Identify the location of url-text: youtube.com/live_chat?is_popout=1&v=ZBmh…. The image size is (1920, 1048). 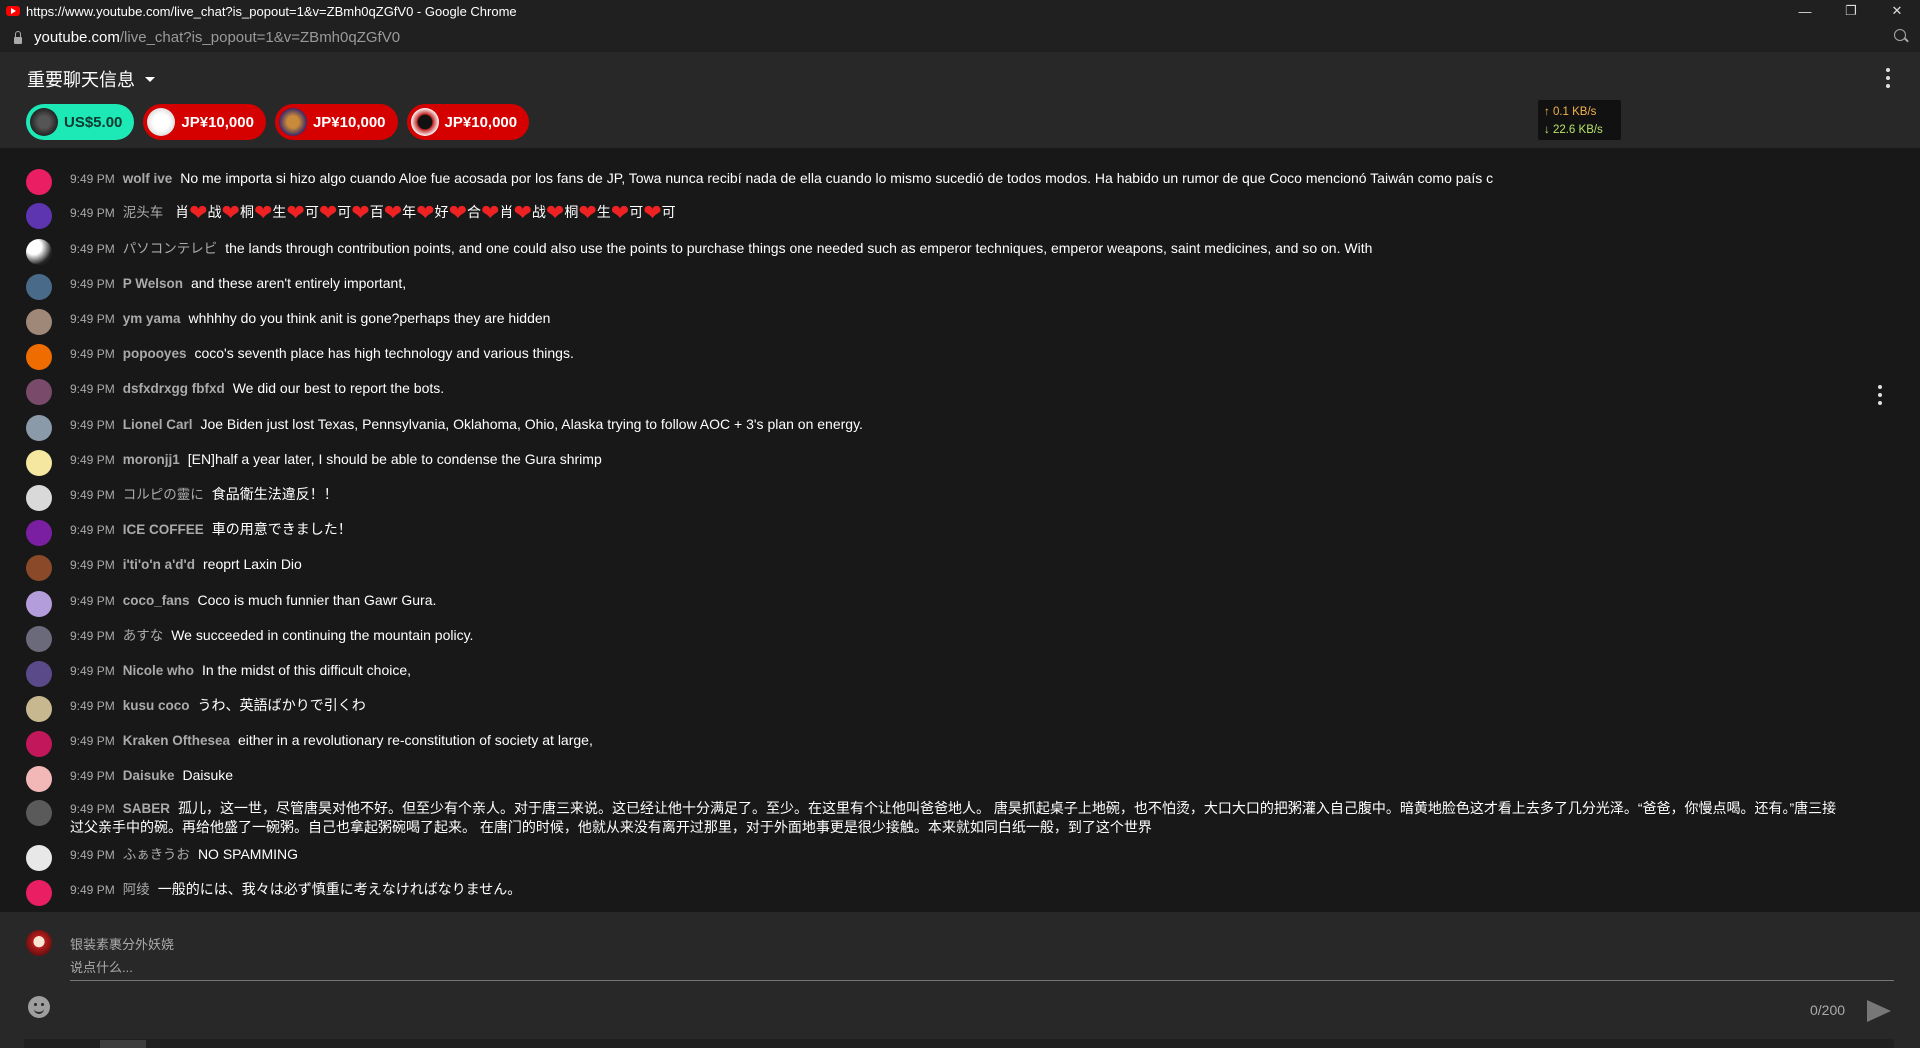
(217, 37).